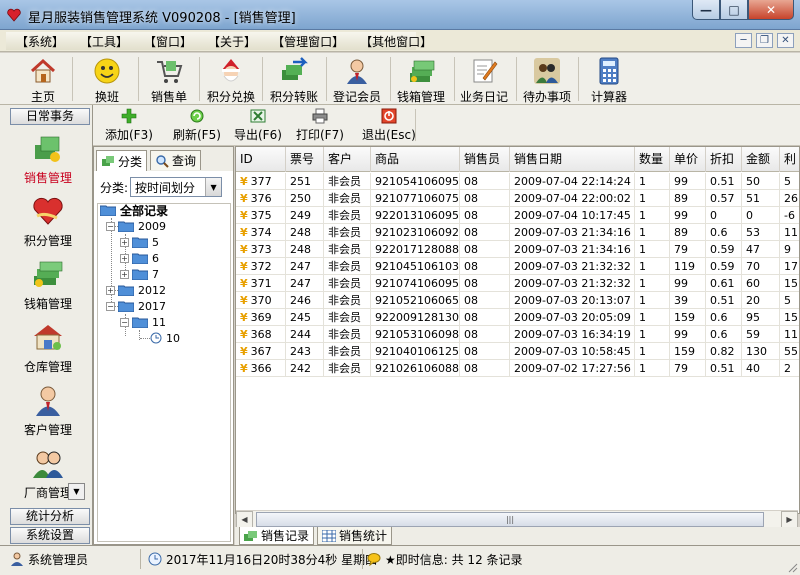 The height and width of the screenshot is (575, 800). Describe the element at coordinates (48, 161) in the screenshot. I see `nav-item-sales: 销售管理` at that location.